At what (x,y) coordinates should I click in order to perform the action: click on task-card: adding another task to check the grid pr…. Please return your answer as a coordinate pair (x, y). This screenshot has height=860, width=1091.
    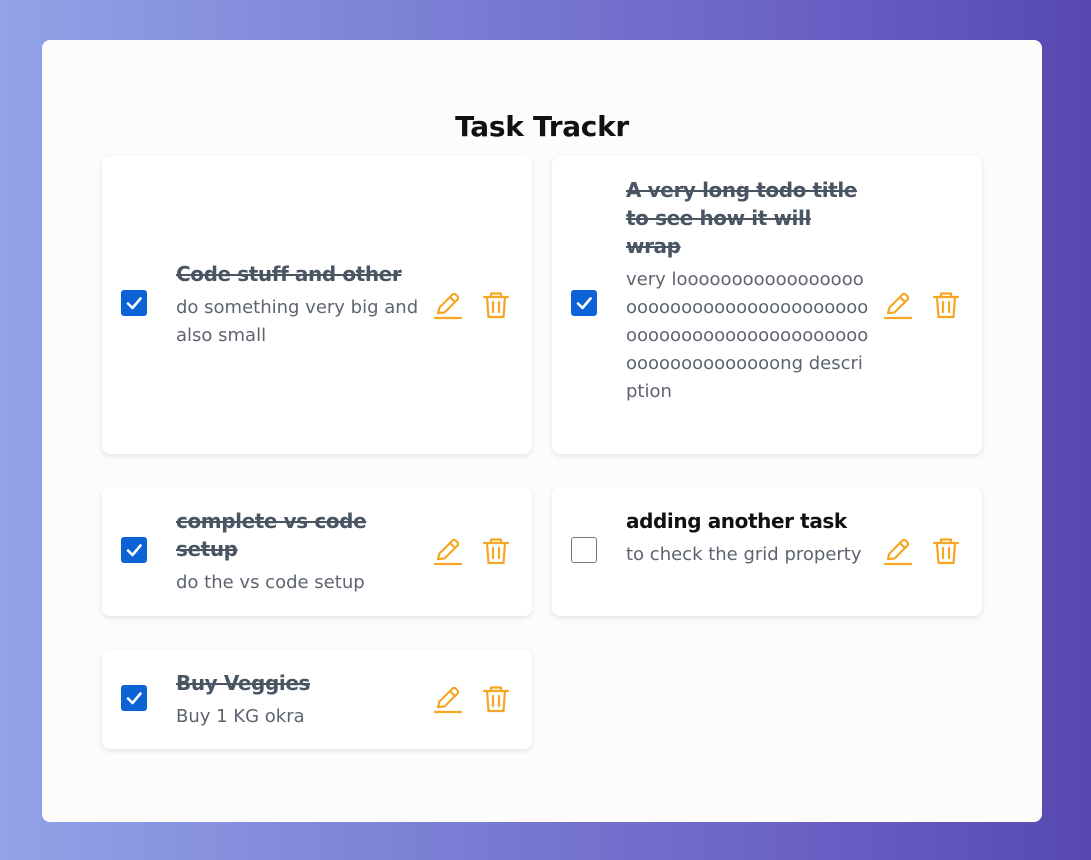
    Looking at the image, I should click on (767, 551).